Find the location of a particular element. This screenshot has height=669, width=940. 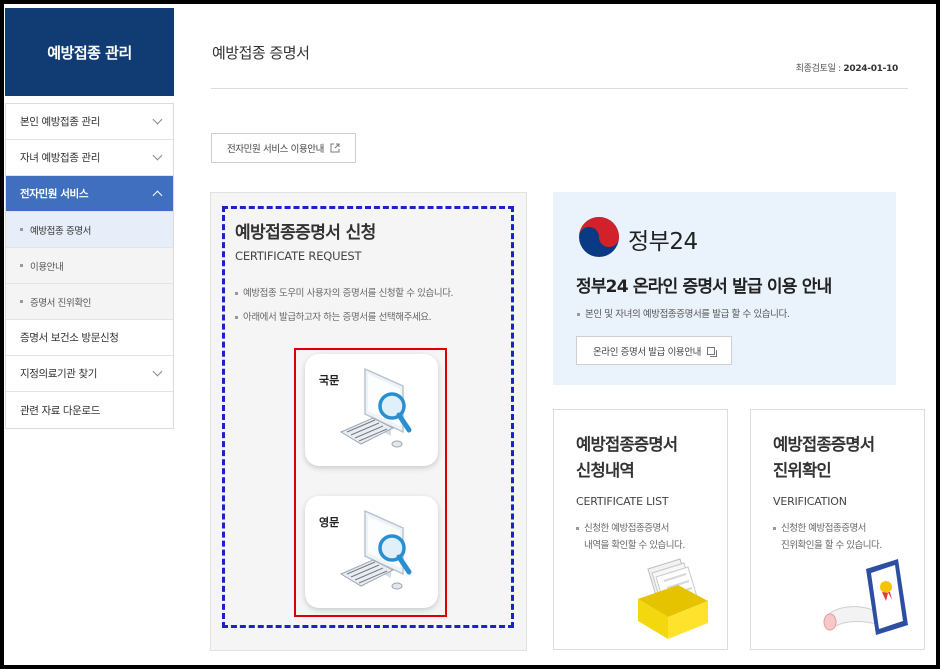

gov24-guide-label: 온라인 증명서 발급 이용안내 is located at coordinates (647, 352).